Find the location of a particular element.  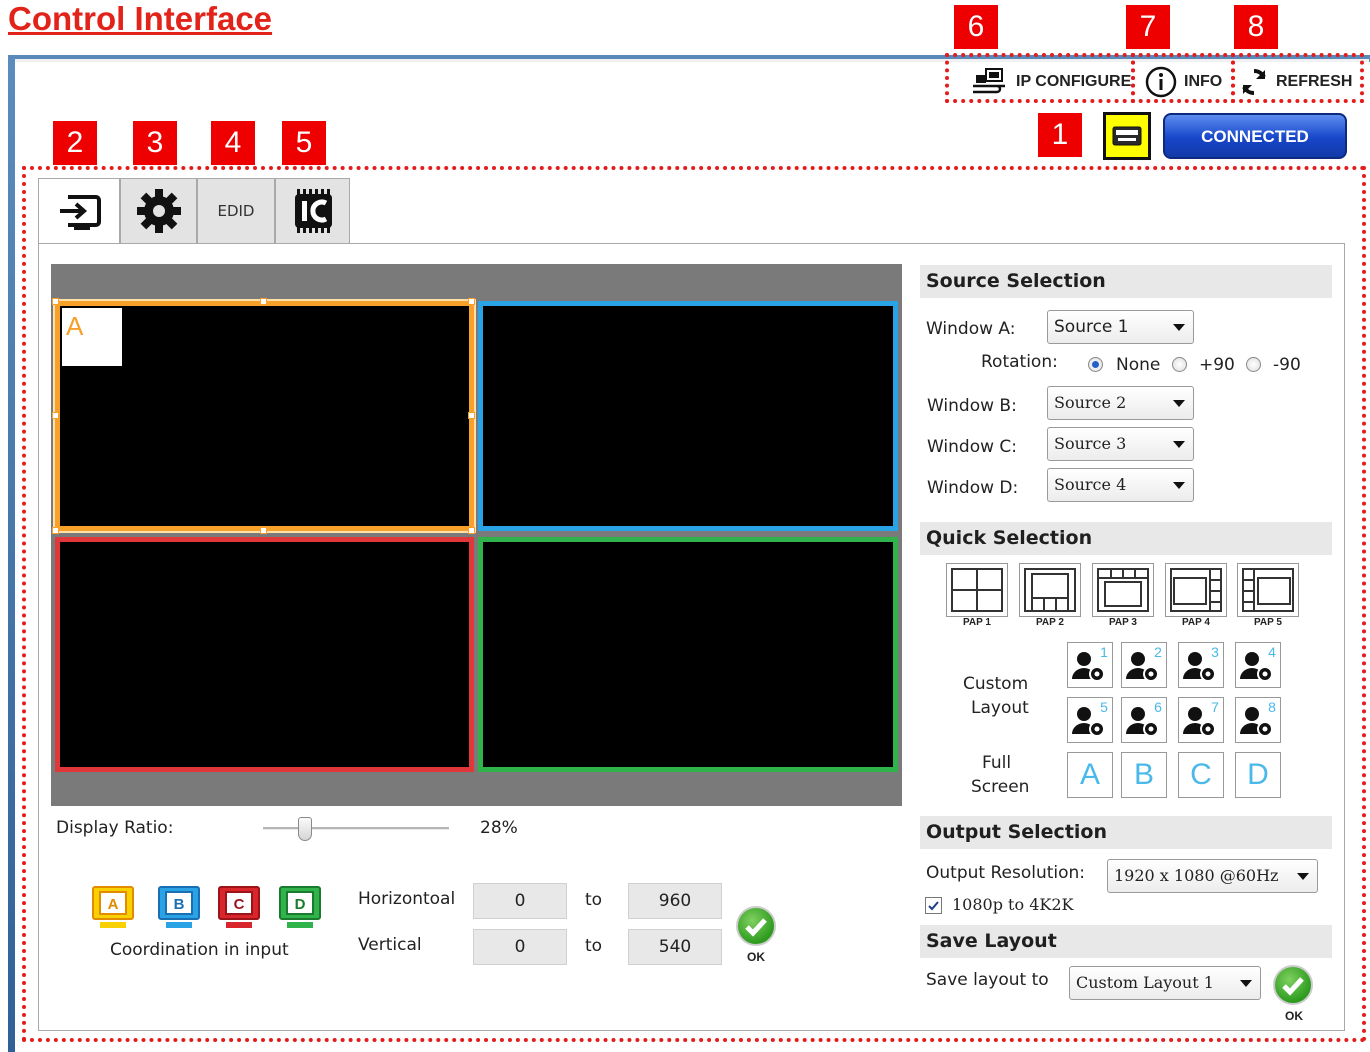

pap-3-label: PAP 3 is located at coordinates (1123, 622).